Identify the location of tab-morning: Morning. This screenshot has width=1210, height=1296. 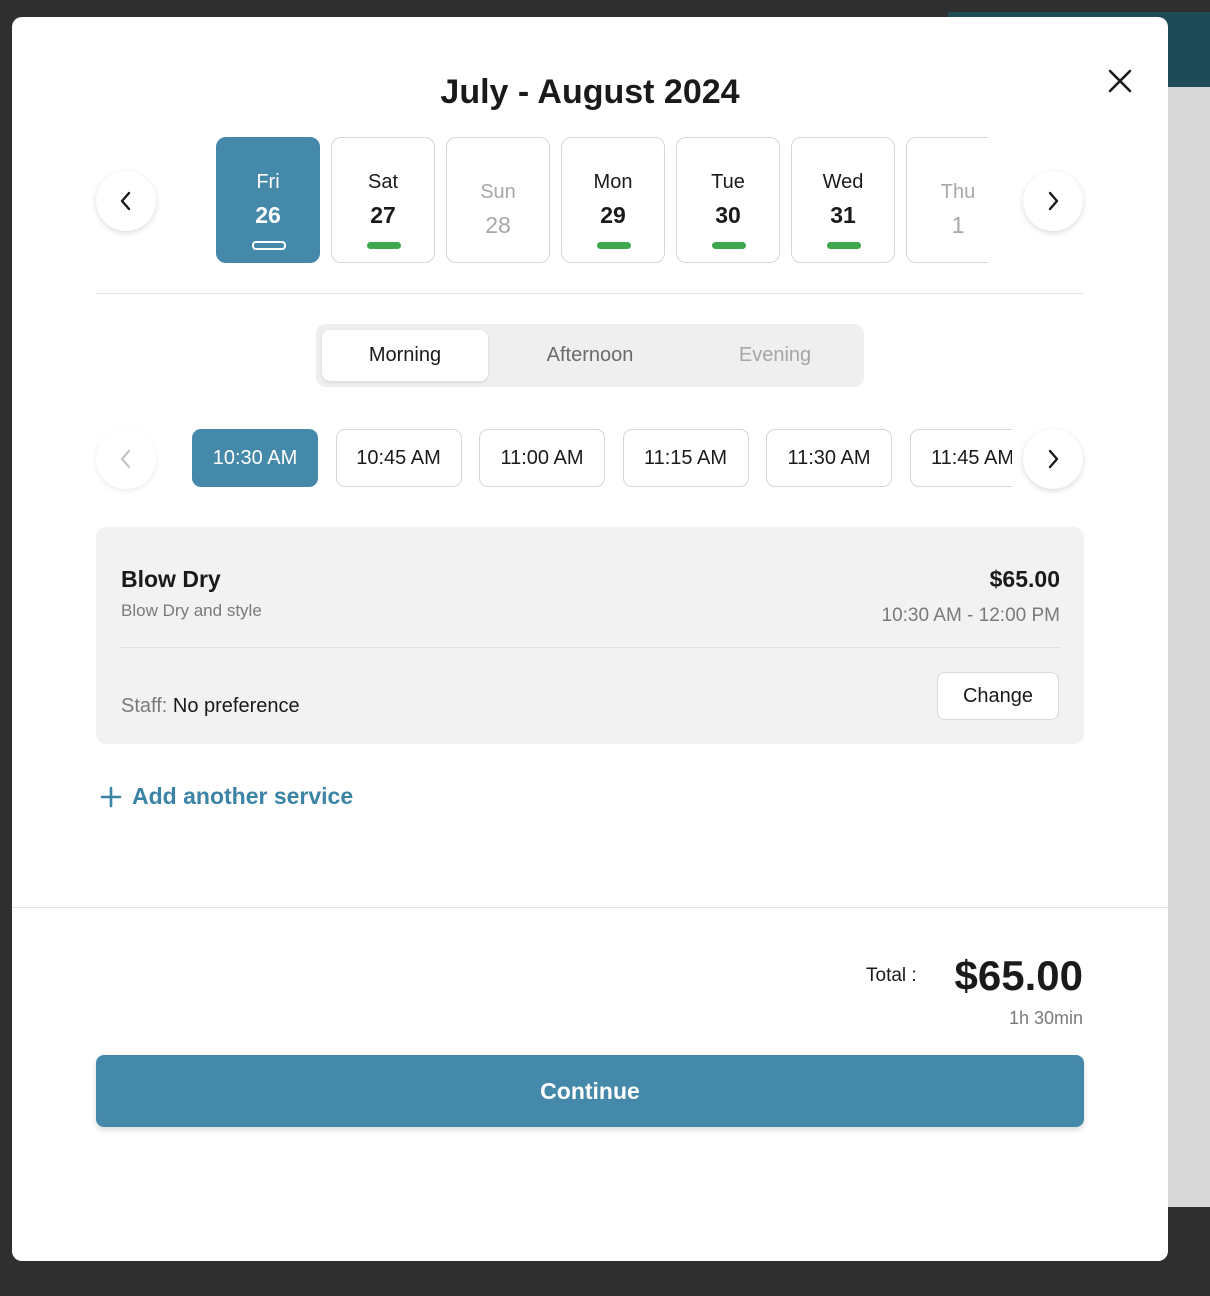
(405, 355).